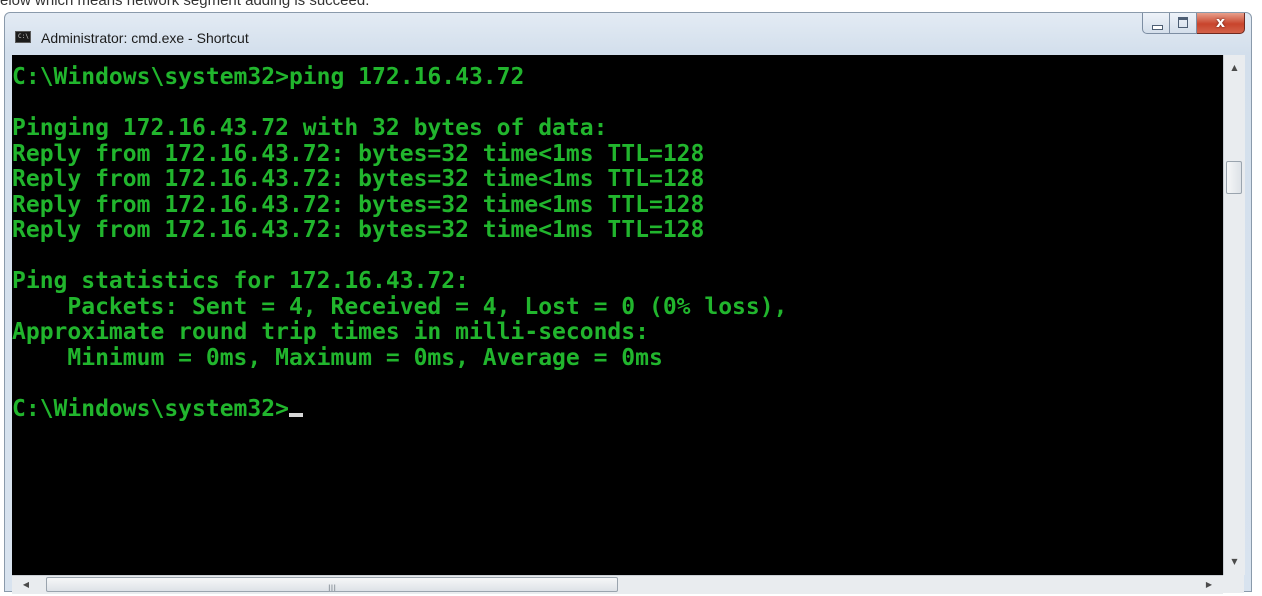  Describe the element at coordinates (145, 38) in the screenshot. I see `window-title: Administrator: cmd.exe - Shortcut` at that location.